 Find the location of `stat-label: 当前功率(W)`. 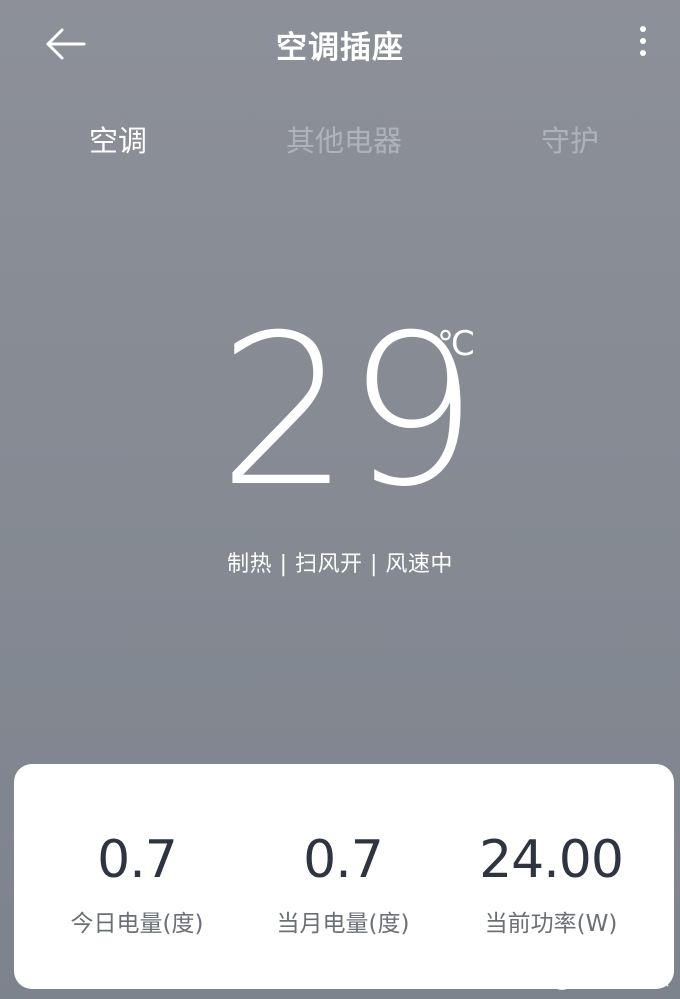

stat-label: 当前功率(W) is located at coordinates (551, 924).